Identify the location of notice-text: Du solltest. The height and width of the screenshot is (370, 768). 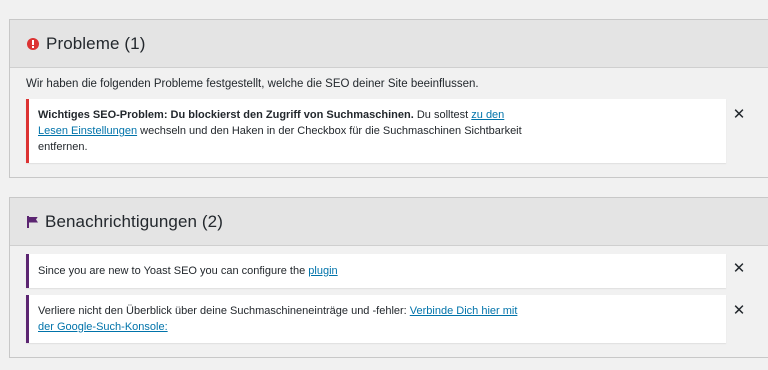
(442, 115).